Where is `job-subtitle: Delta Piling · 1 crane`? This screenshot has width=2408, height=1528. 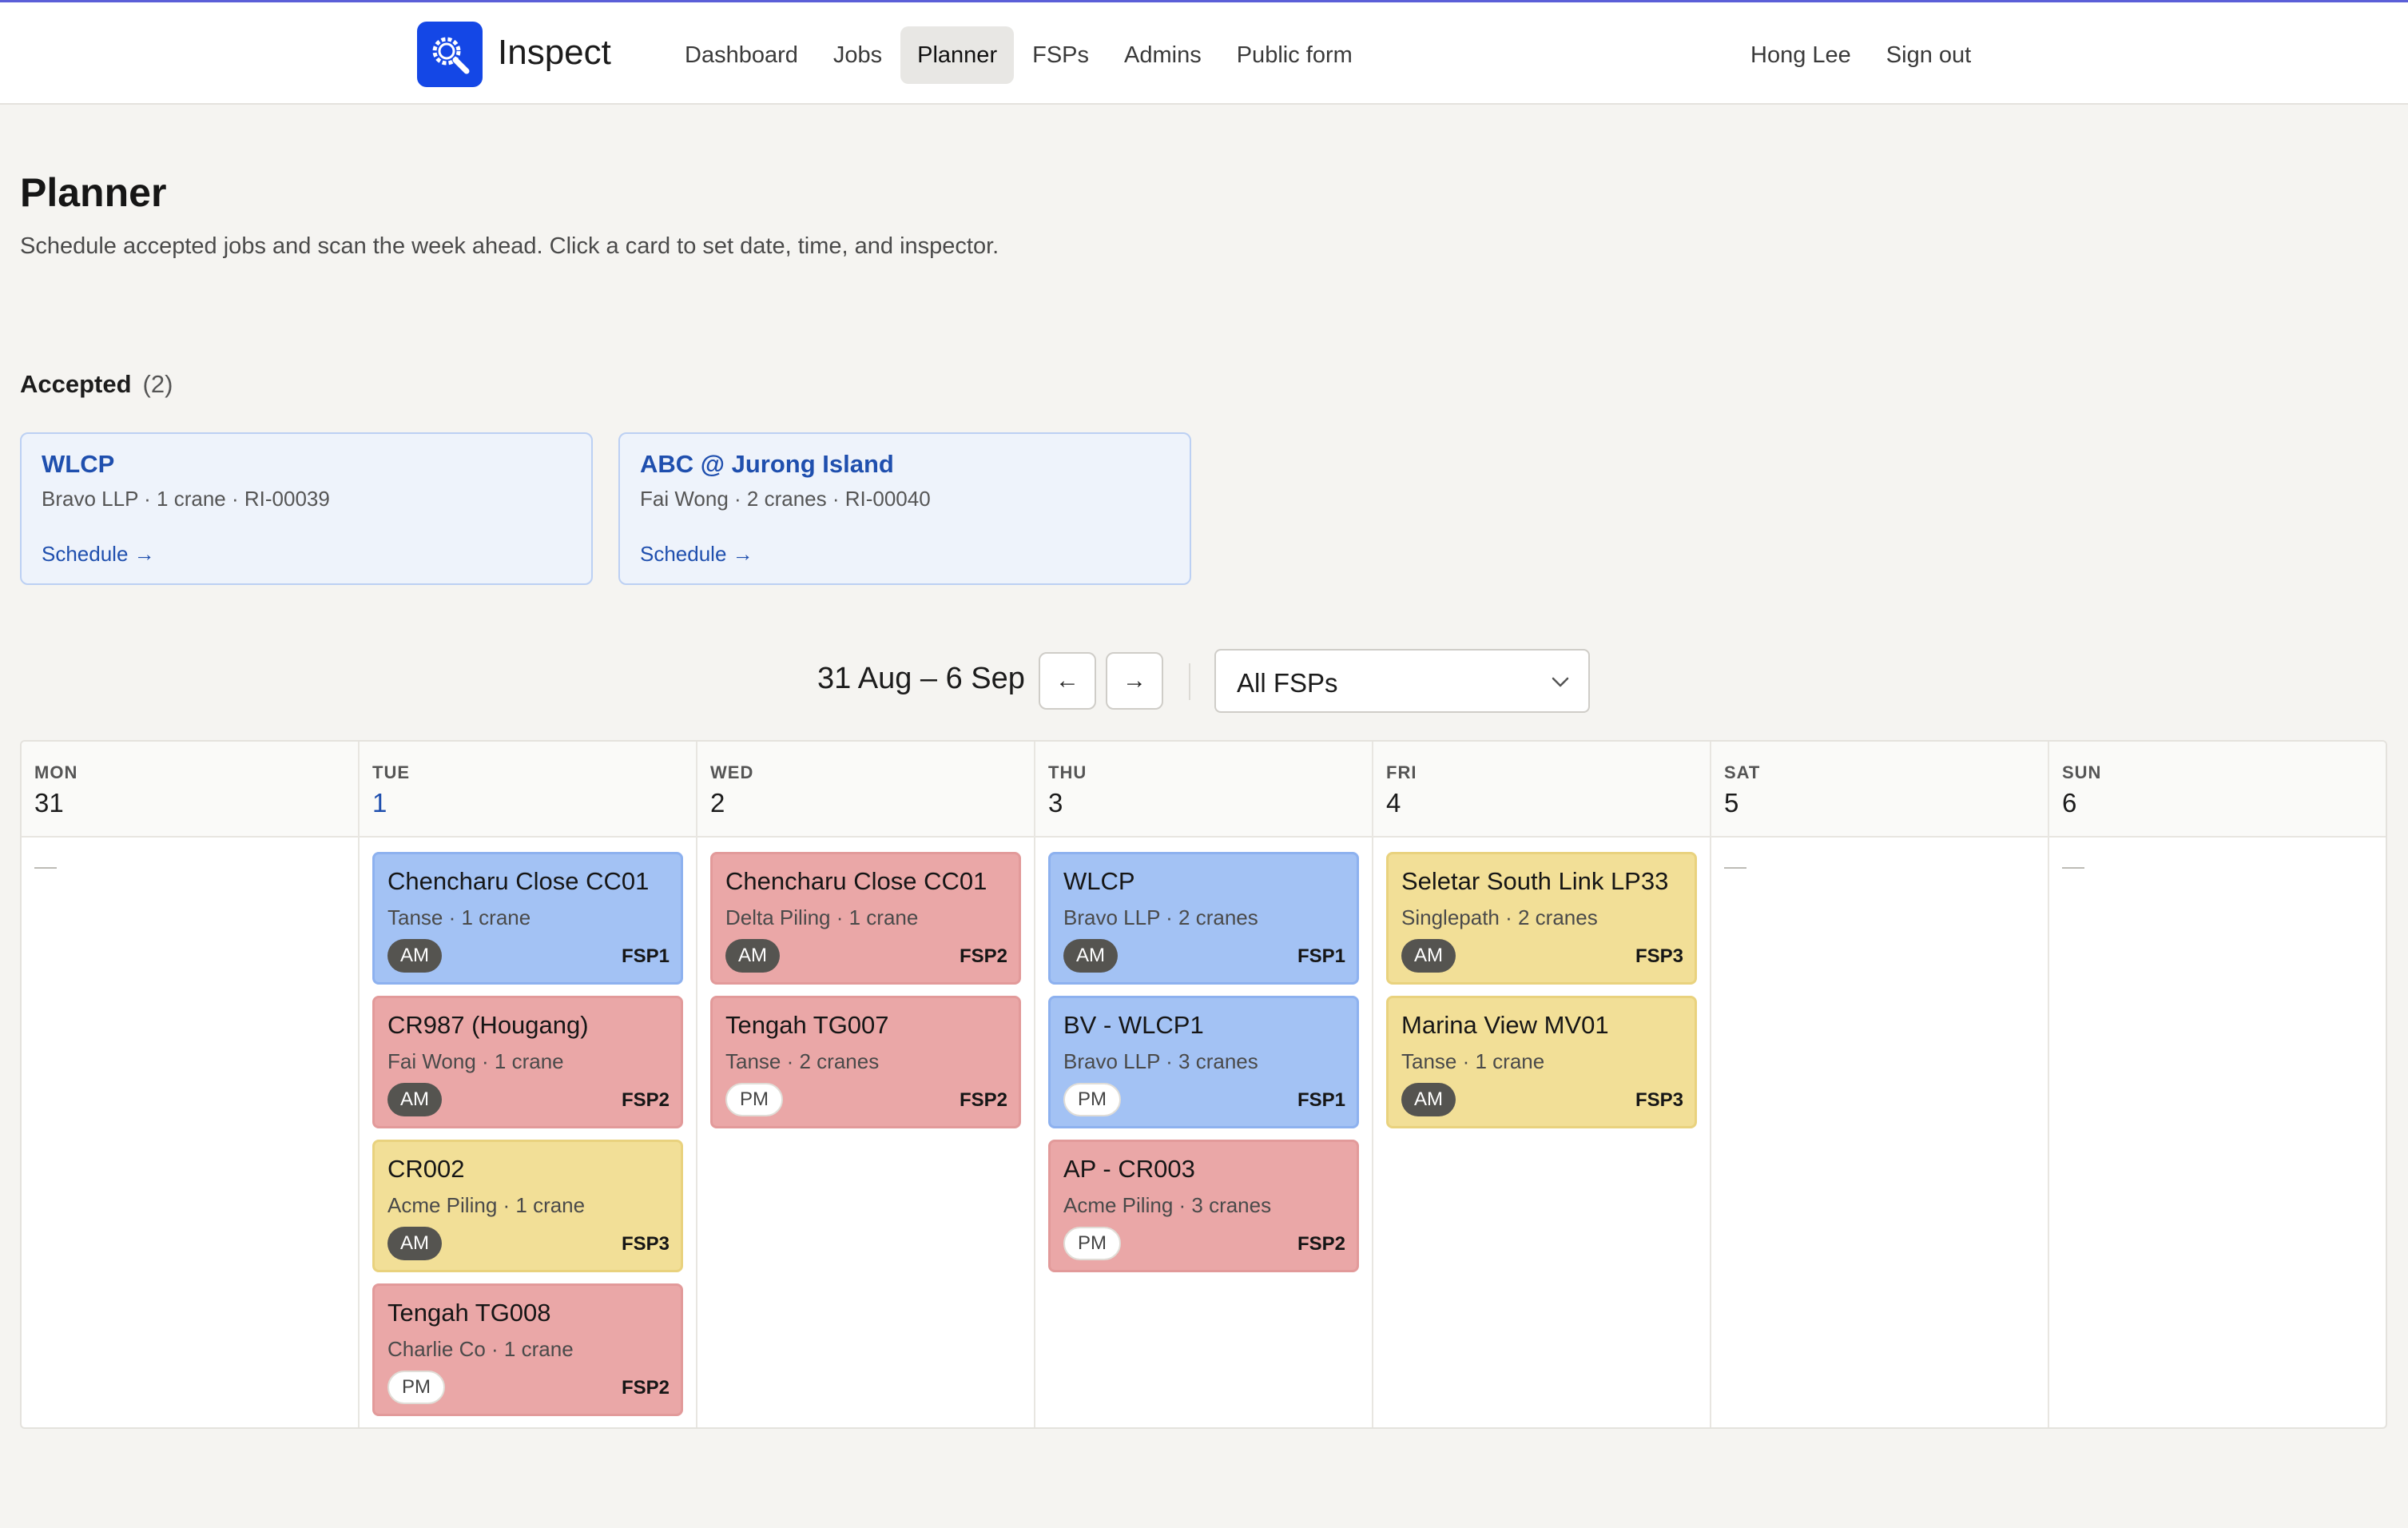
job-subtitle: Delta Piling · 1 crane is located at coordinates (822, 917).